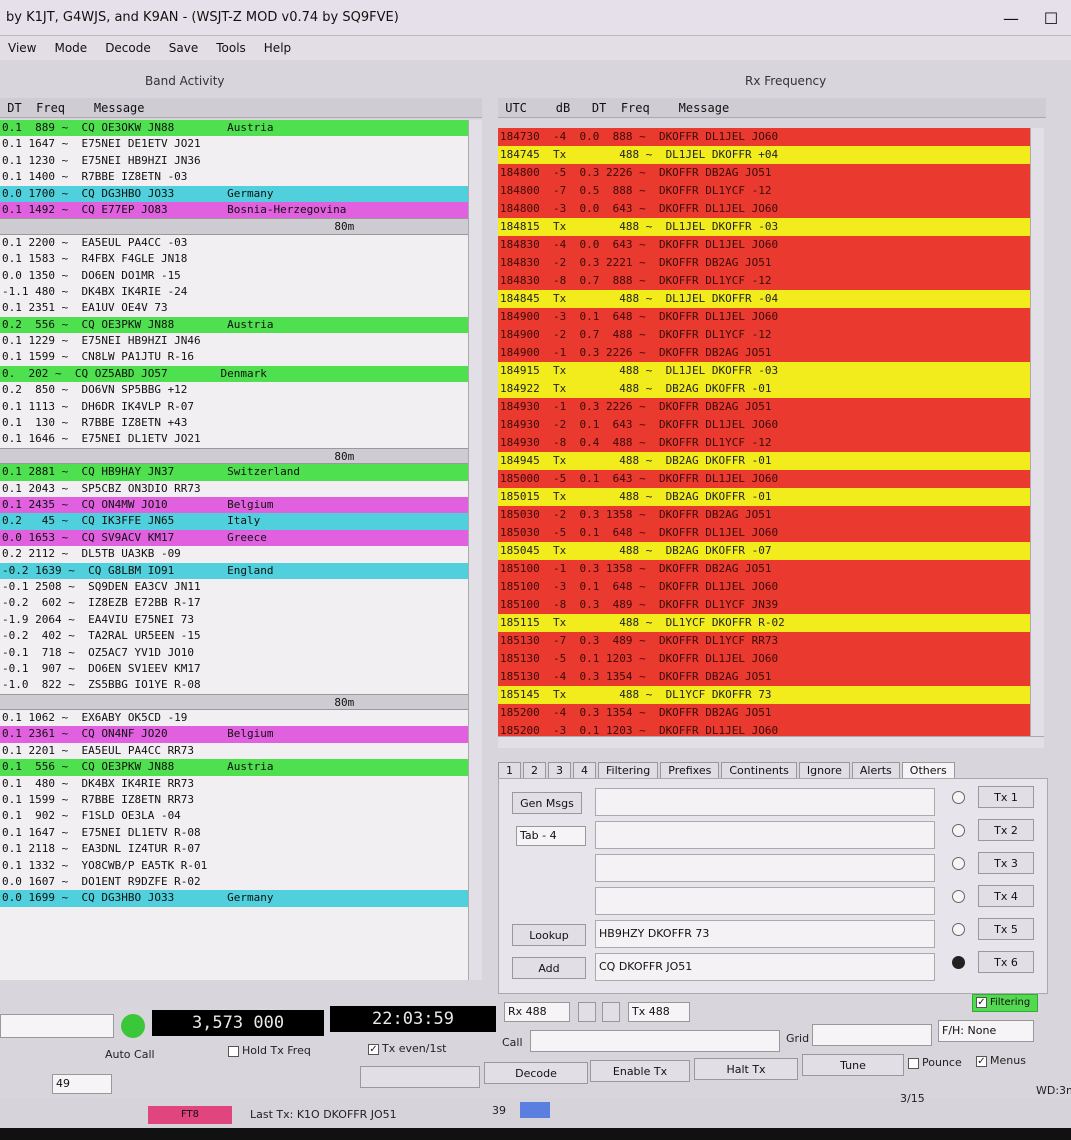  Describe the element at coordinates (764, 515) in the screenshot. I see `rx-decode-row: 185030 -2 0.3 1358 ~ DKOFFR DB2AG JO51` at that location.